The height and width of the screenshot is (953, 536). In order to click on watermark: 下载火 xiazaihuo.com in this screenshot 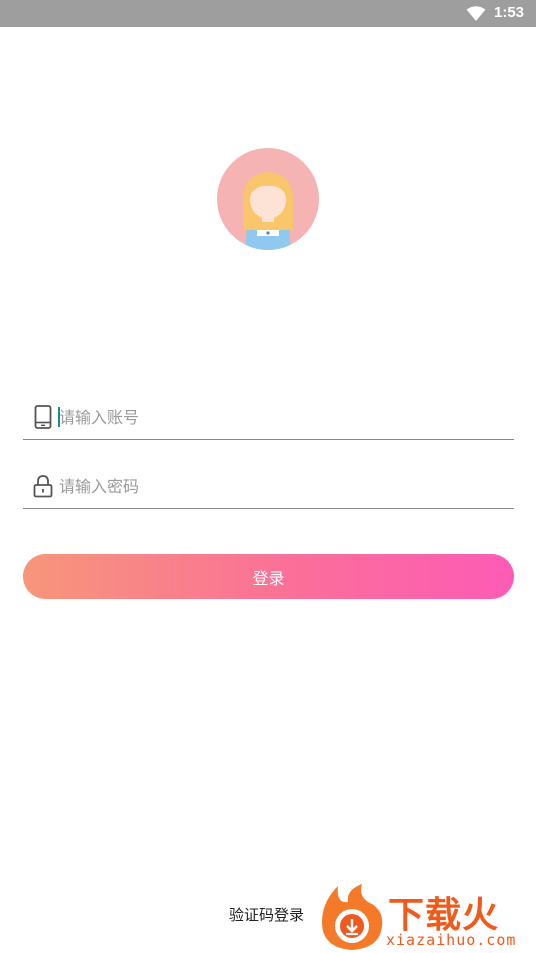, I will do `click(427, 916)`.